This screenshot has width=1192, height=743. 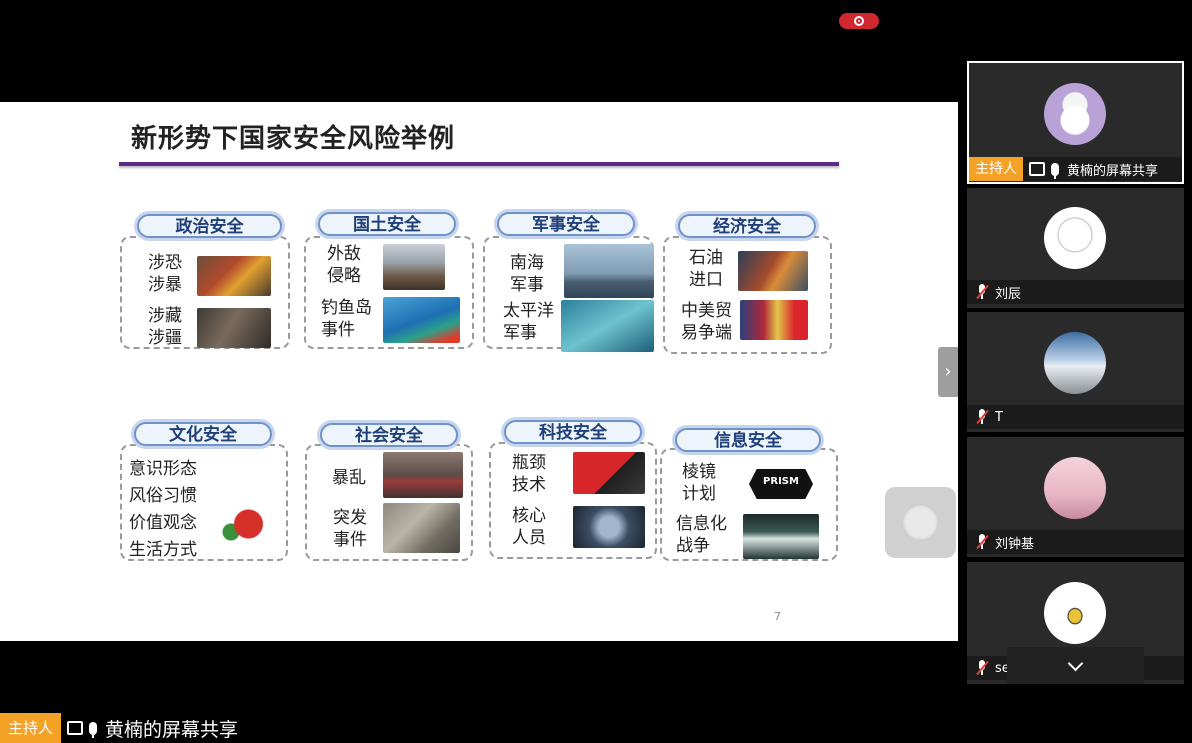 I want to click on item-label: 瓶颈 技术, so click(x=529, y=474).